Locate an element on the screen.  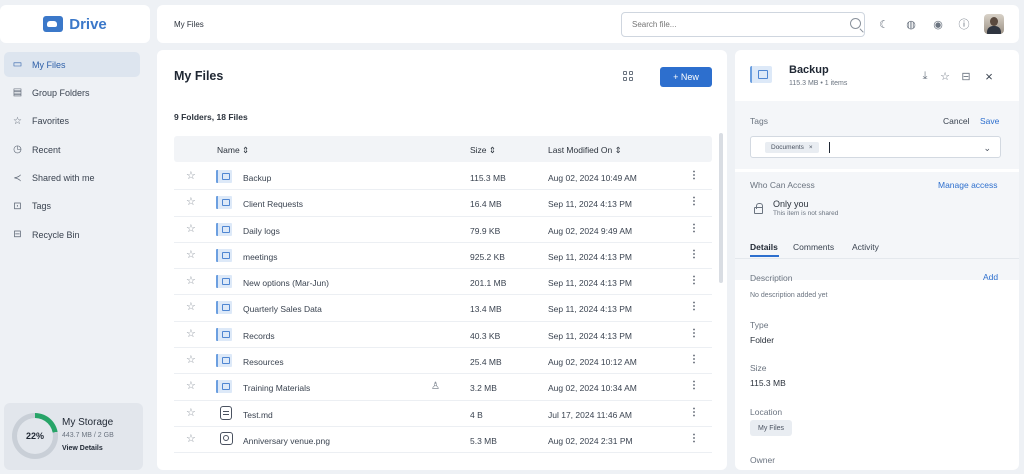
close-icon: × is located at coordinates (989, 76).